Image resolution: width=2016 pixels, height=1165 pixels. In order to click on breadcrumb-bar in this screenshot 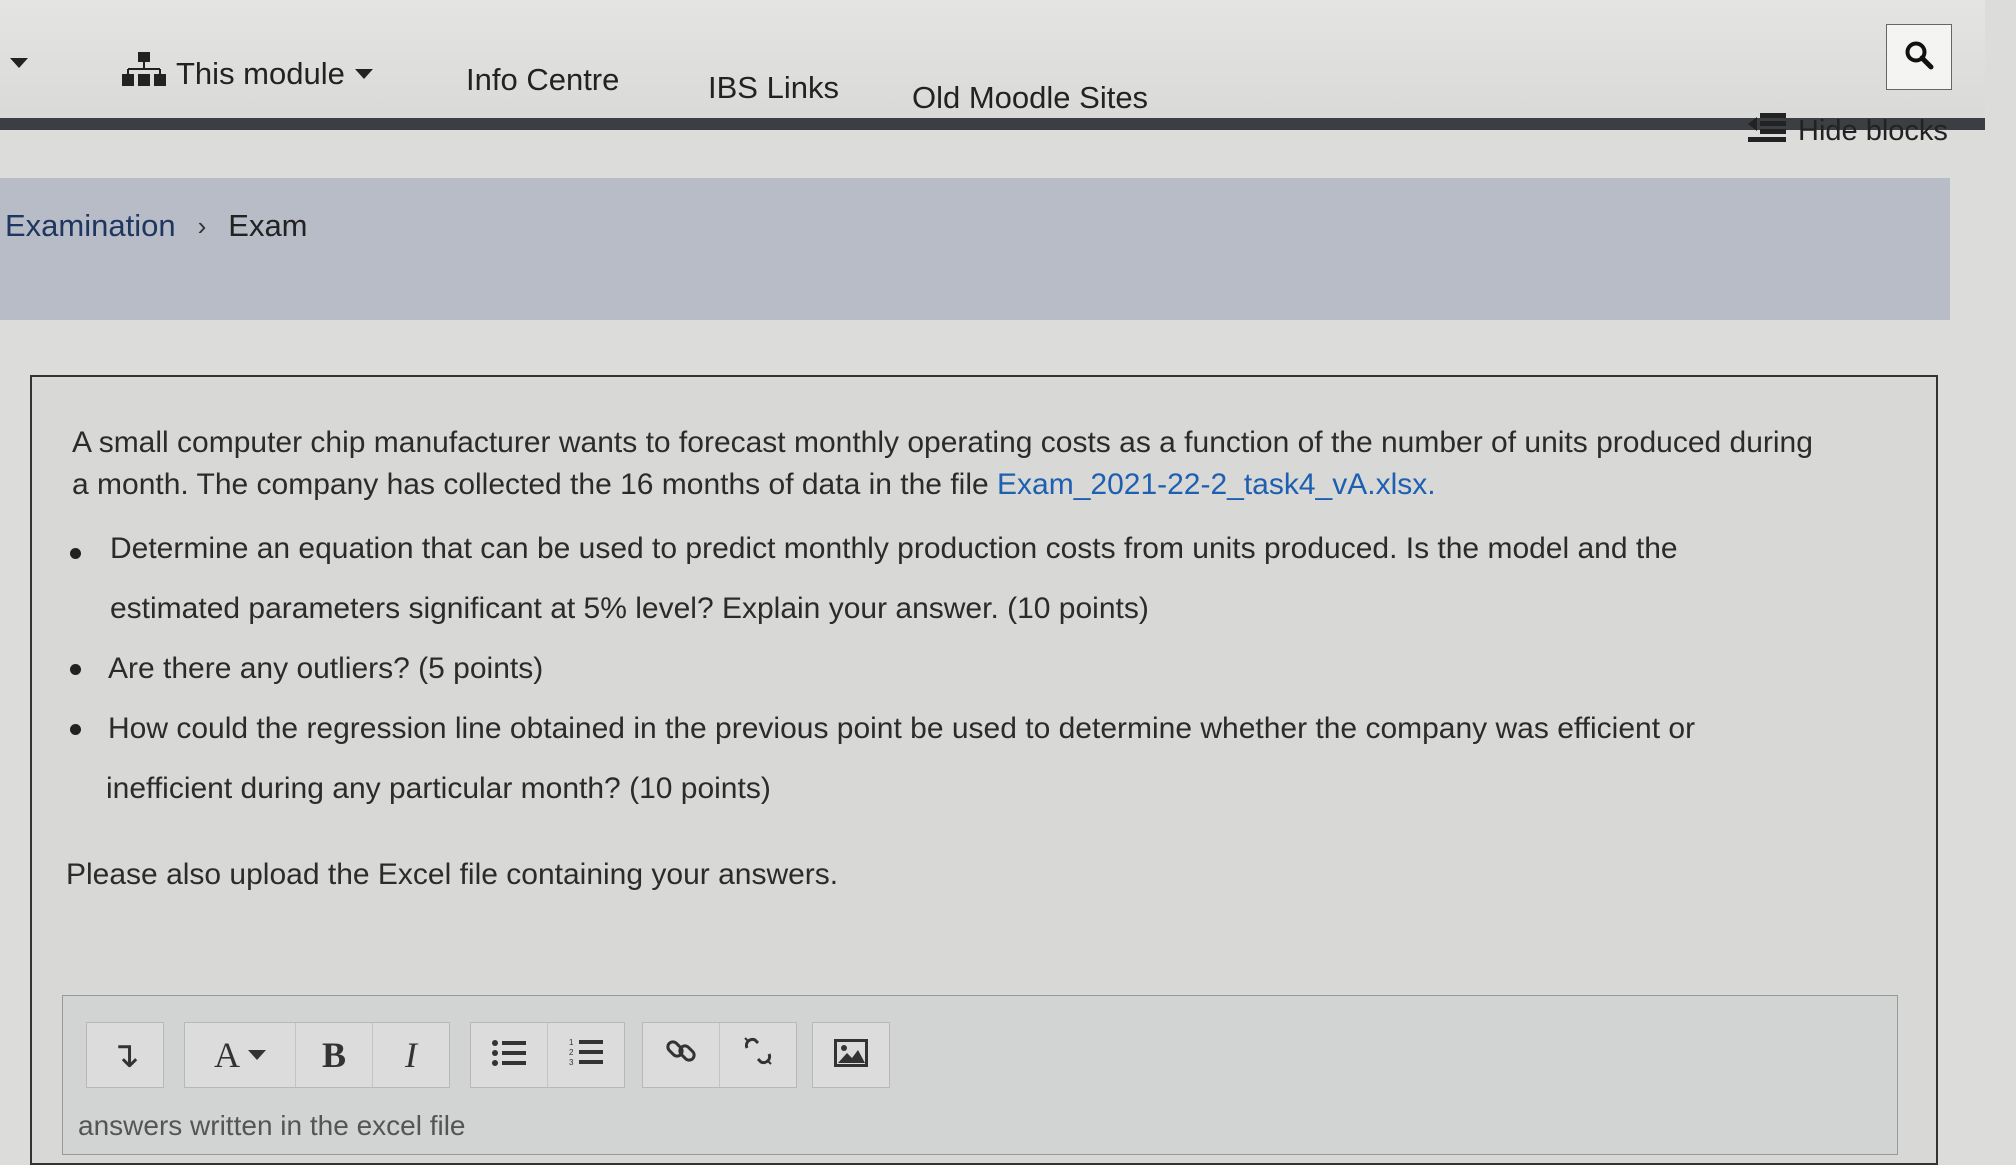, I will do `click(975, 249)`.